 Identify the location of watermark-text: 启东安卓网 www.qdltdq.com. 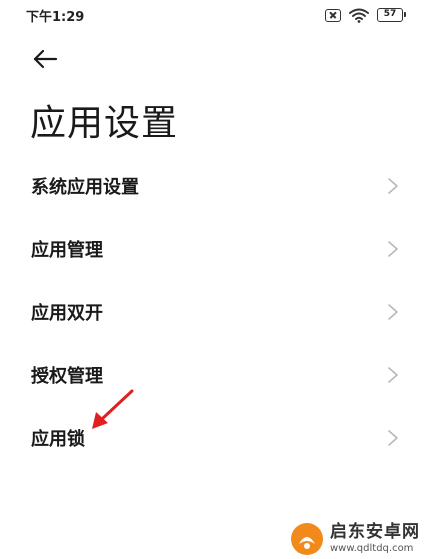
(375, 539).